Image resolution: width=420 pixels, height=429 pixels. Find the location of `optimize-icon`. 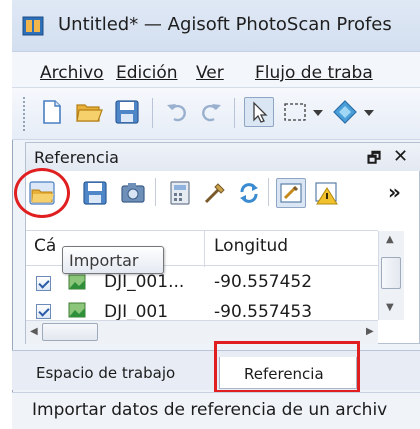

optimize-icon is located at coordinates (215, 193).